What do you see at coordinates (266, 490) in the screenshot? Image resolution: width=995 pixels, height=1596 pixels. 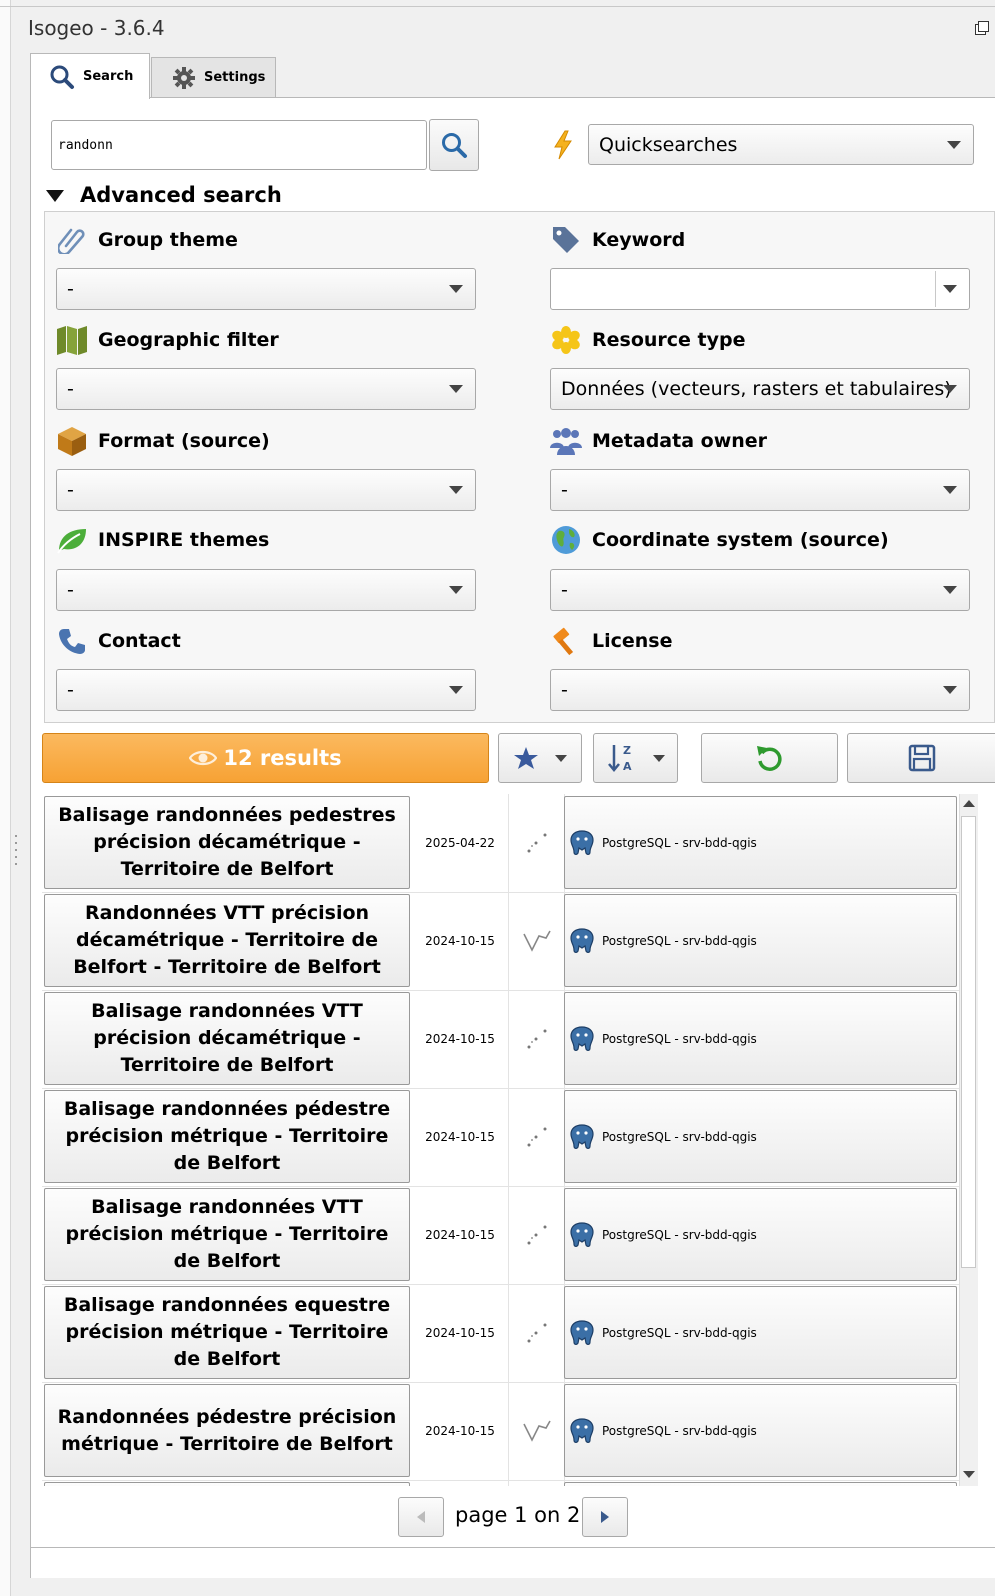 I see `format-select: -` at bounding box center [266, 490].